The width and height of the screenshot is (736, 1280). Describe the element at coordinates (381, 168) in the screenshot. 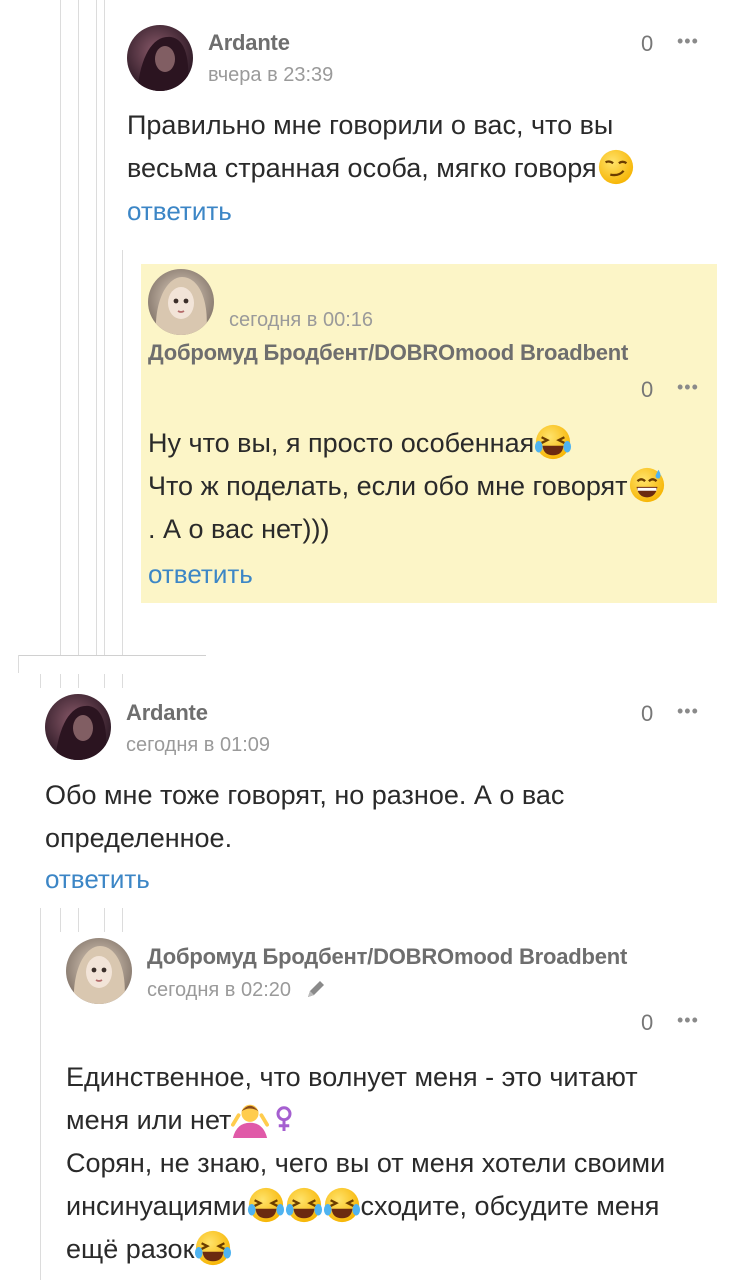

I see `comment-text-line: весьма странная особа, мягко говоря` at that location.